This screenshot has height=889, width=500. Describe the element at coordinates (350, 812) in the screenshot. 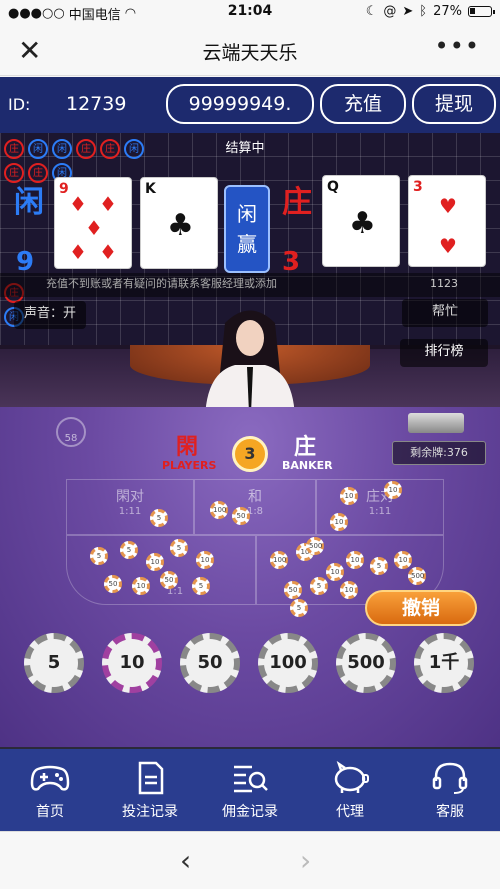

I see `nav-agent-label: 代理` at that location.